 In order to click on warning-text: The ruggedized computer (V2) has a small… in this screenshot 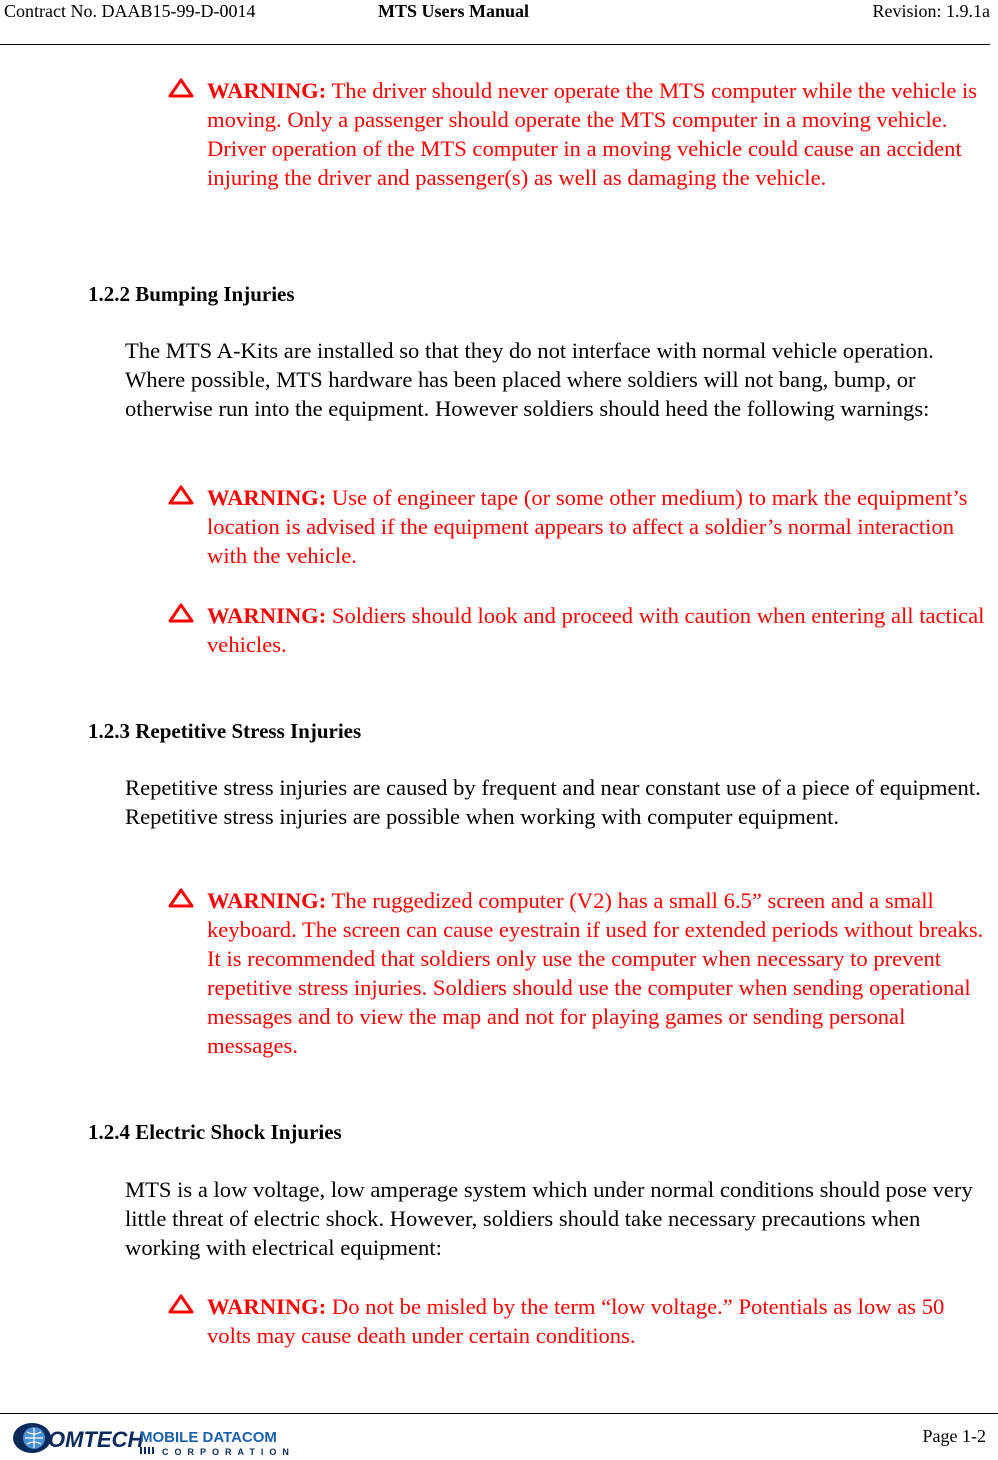, I will do `click(595, 973)`.